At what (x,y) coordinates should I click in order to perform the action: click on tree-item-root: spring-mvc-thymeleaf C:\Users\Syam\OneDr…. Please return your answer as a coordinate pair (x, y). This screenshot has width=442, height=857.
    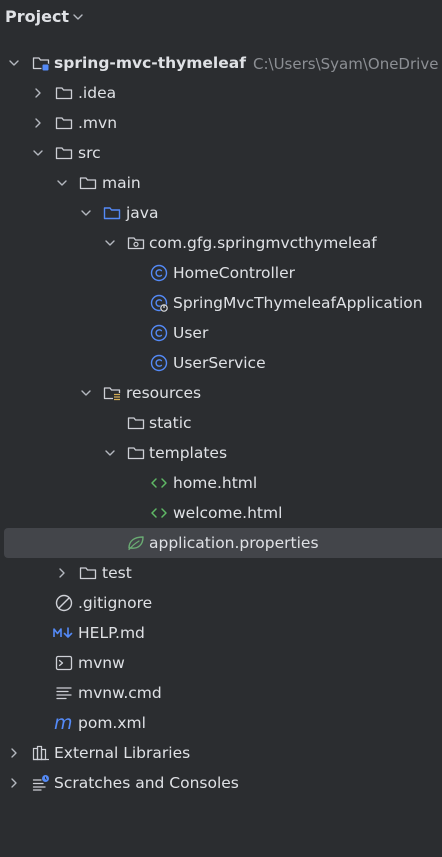
    Looking at the image, I should click on (221, 63).